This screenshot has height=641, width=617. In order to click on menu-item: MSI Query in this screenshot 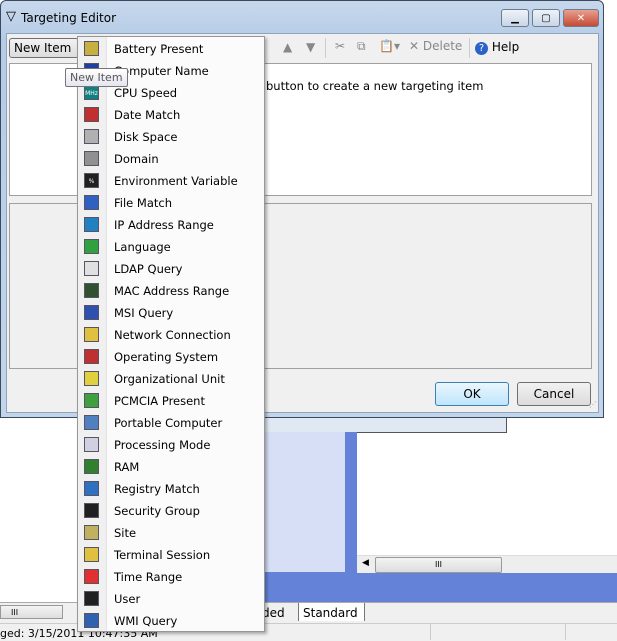, I will do `click(172, 313)`.